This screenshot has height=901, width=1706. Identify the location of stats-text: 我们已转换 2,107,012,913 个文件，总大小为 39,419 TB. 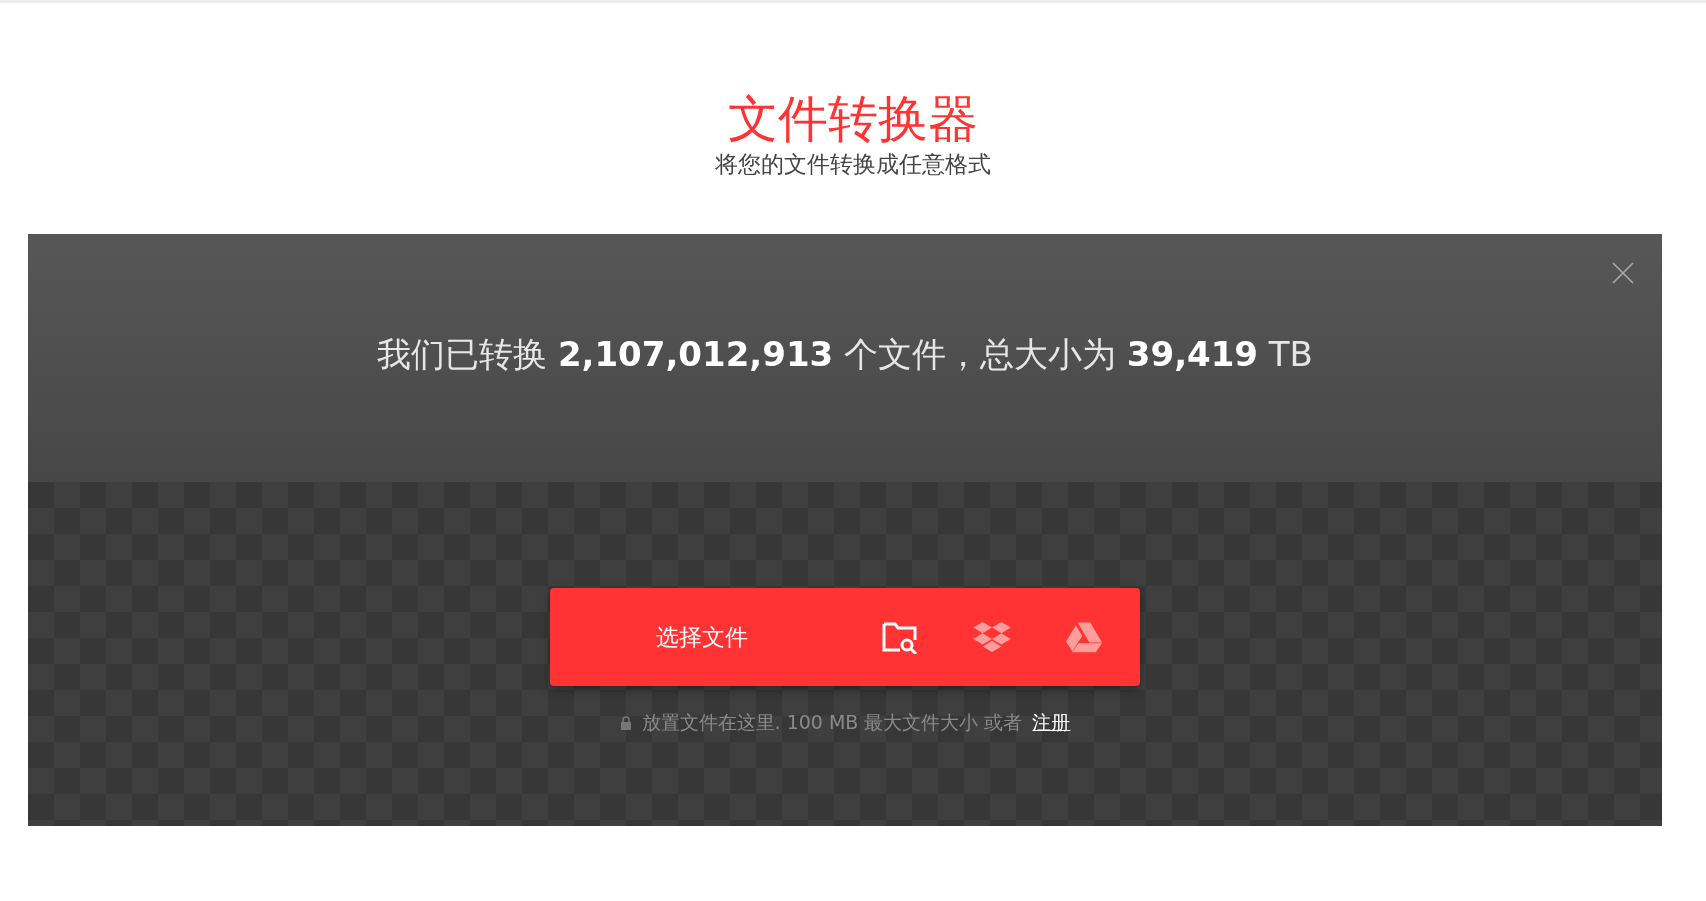
(845, 354).